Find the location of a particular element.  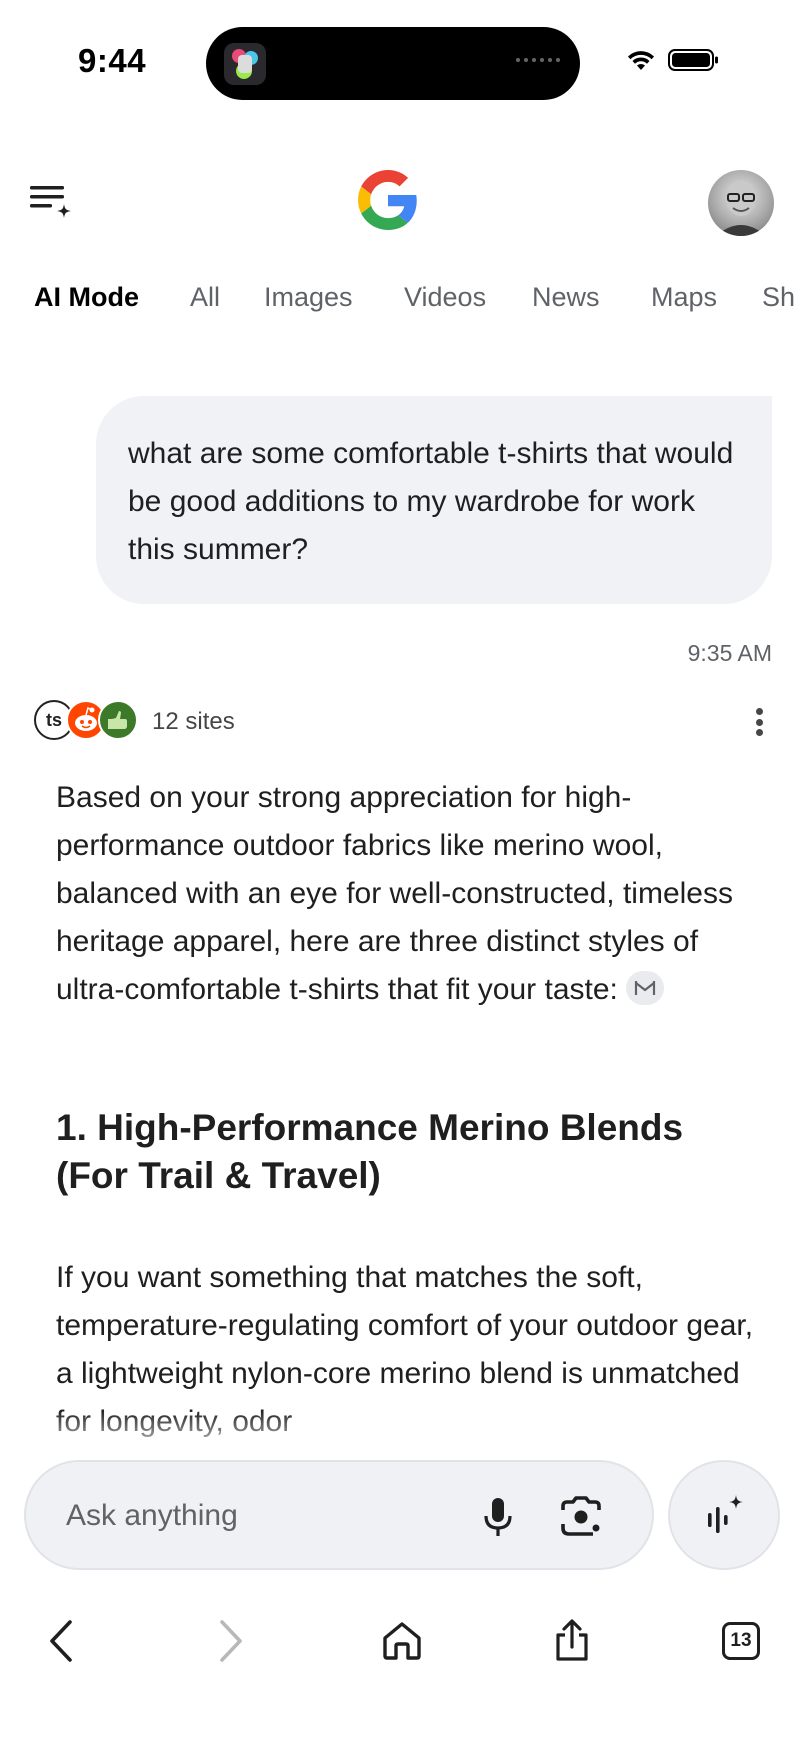

back-button is located at coordinates (61, 1641).